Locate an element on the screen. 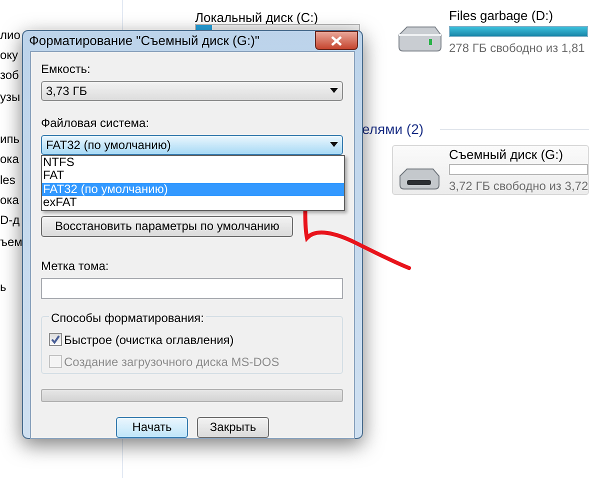 The height and width of the screenshot is (478, 589). close-icon is located at coordinates (336, 41).